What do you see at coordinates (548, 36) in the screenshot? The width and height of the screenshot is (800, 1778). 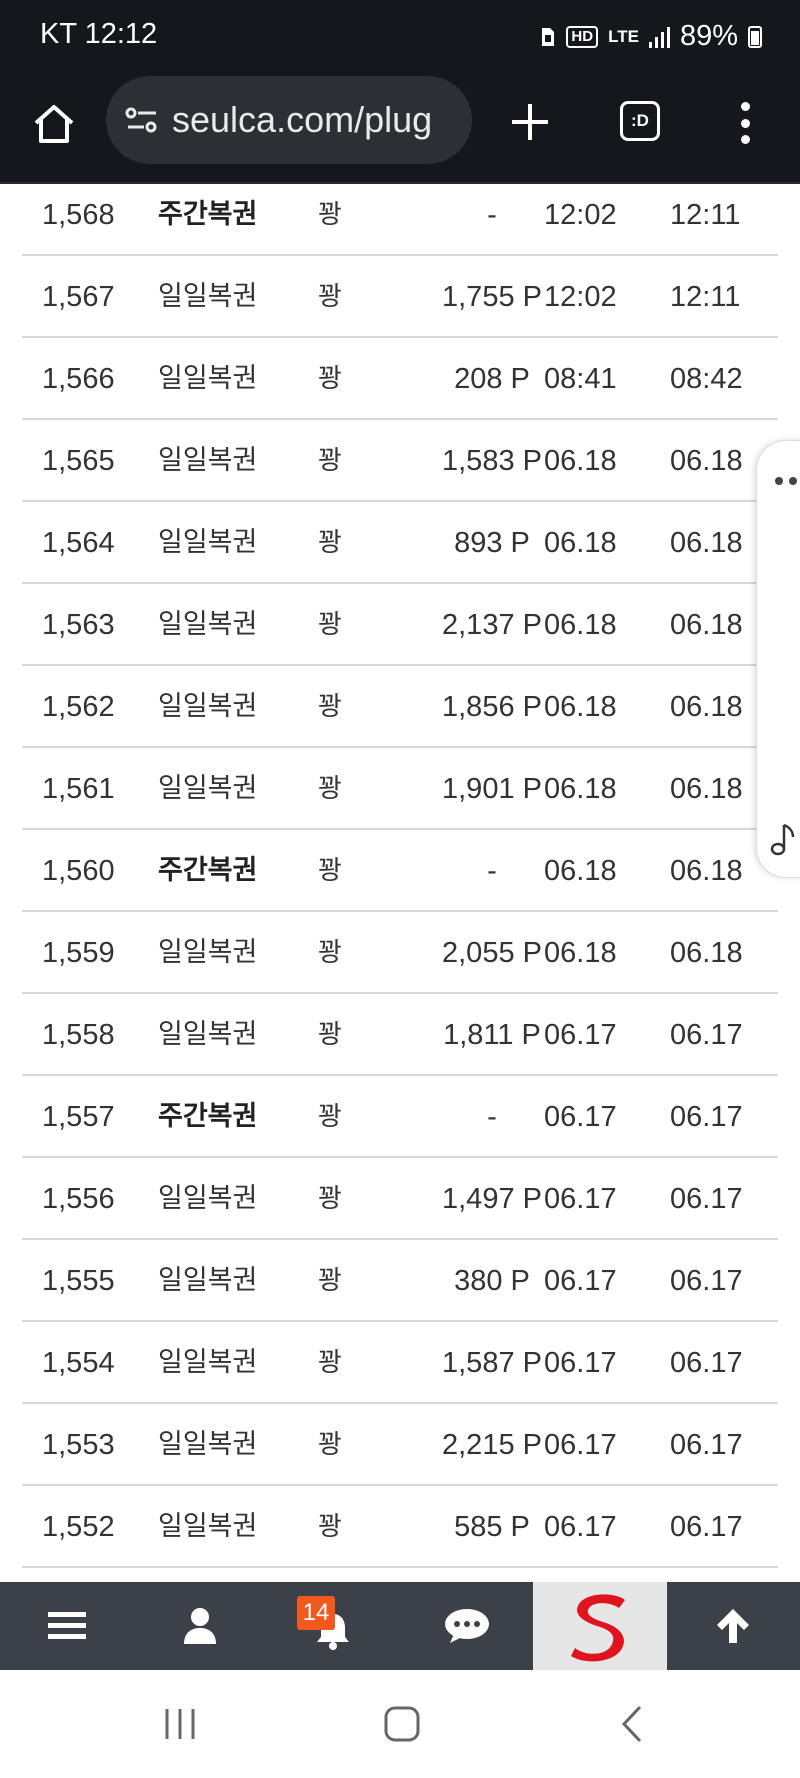 I see `sim-icon` at bounding box center [548, 36].